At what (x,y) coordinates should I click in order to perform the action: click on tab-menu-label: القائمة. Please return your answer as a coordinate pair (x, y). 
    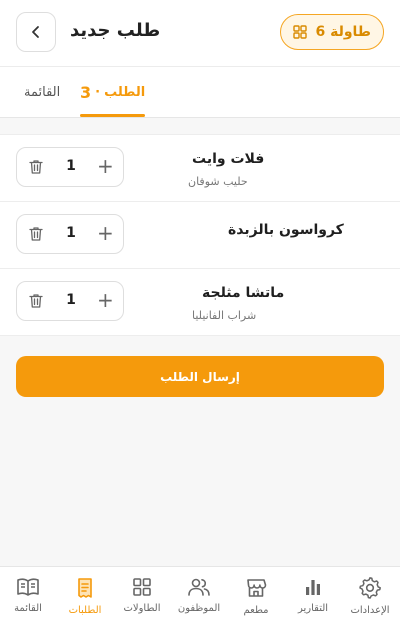
    Looking at the image, I should click on (42, 92).